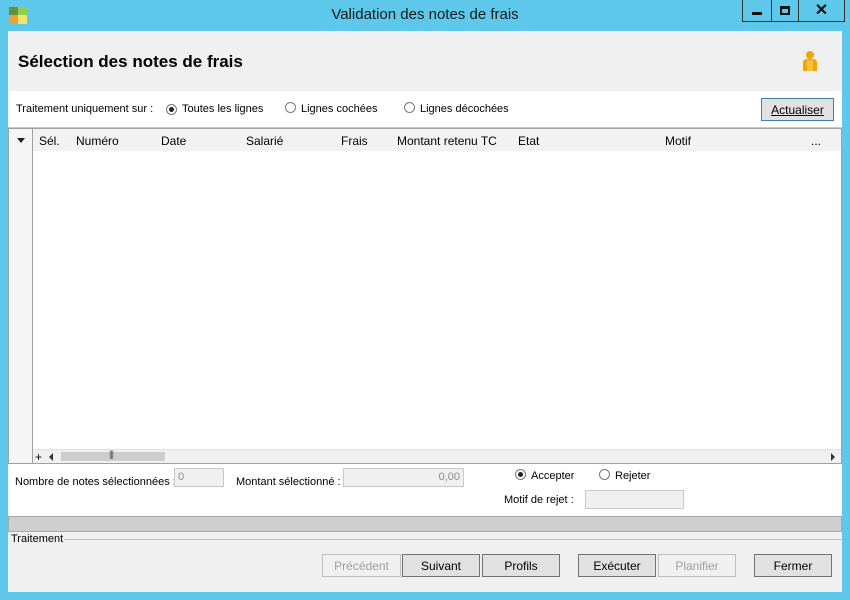  Describe the element at coordinates (290, 107) in the screenshot. I see `radio-checked-lines` at that location.